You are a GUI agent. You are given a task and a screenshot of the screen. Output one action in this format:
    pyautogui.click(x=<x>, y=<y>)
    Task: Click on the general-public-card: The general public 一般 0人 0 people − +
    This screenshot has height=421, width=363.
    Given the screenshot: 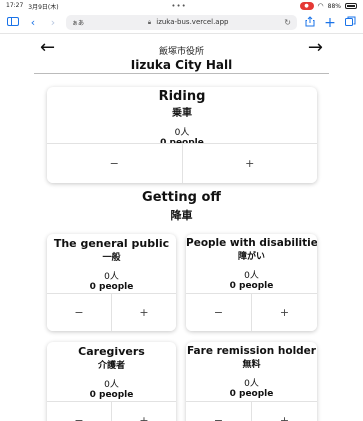 What is the action you would take?
    pyautogui.click(x=111, y=282)
    